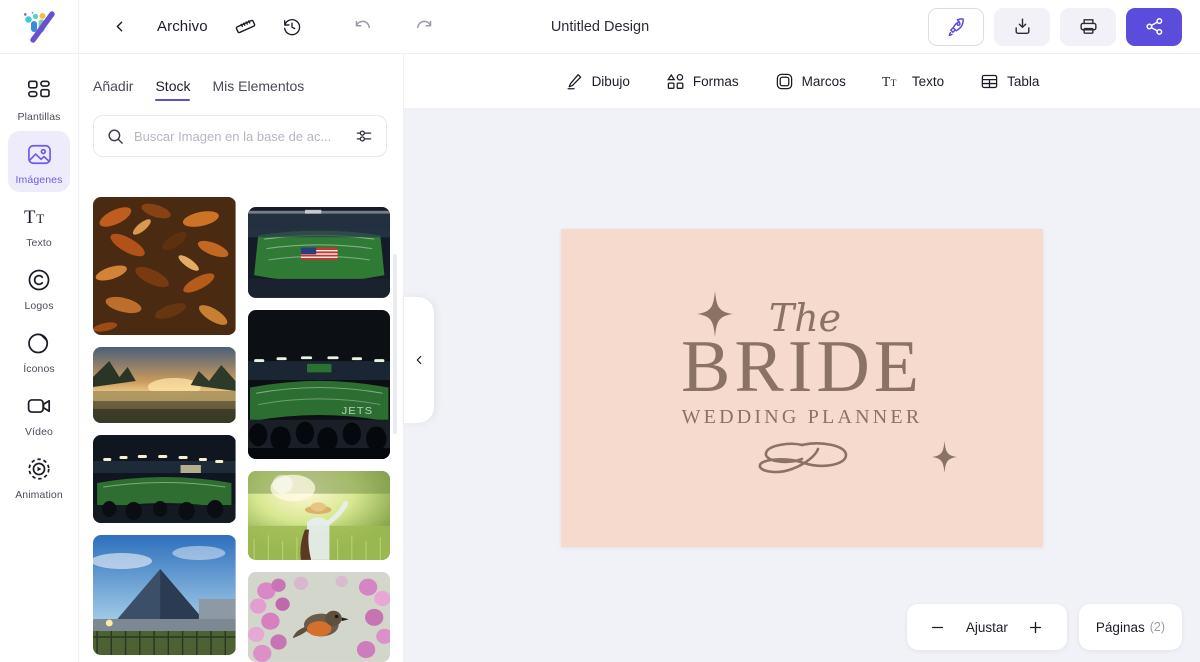  I want to click on ruler-icon, so click(245, 26).